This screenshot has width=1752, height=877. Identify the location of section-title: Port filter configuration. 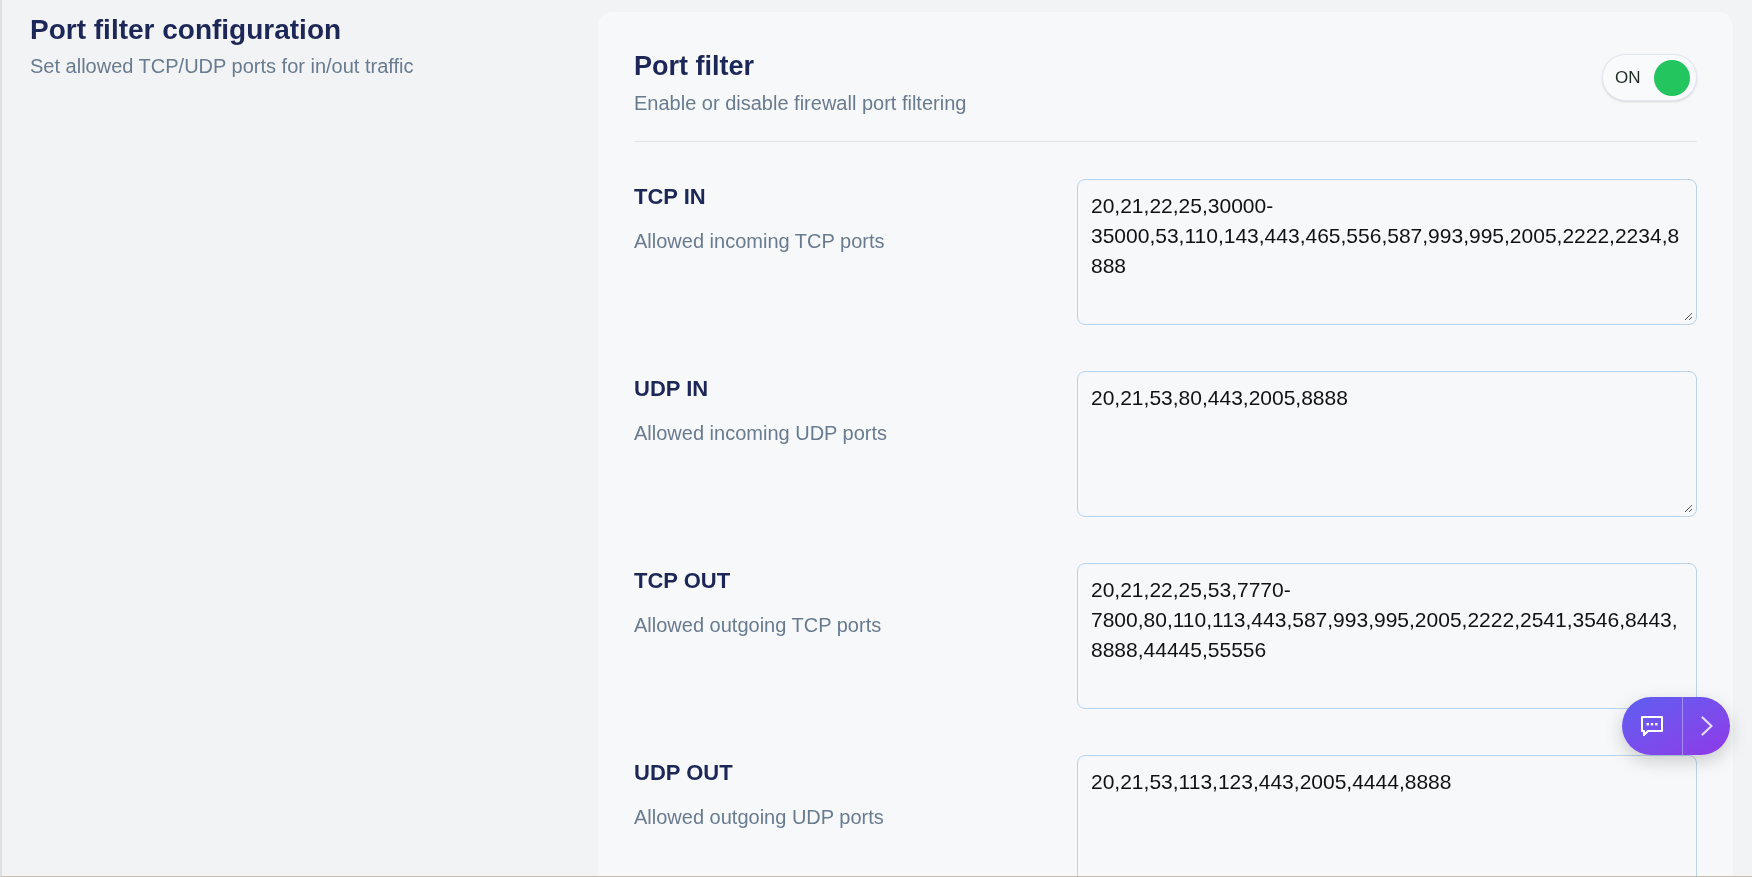
(186, 30).